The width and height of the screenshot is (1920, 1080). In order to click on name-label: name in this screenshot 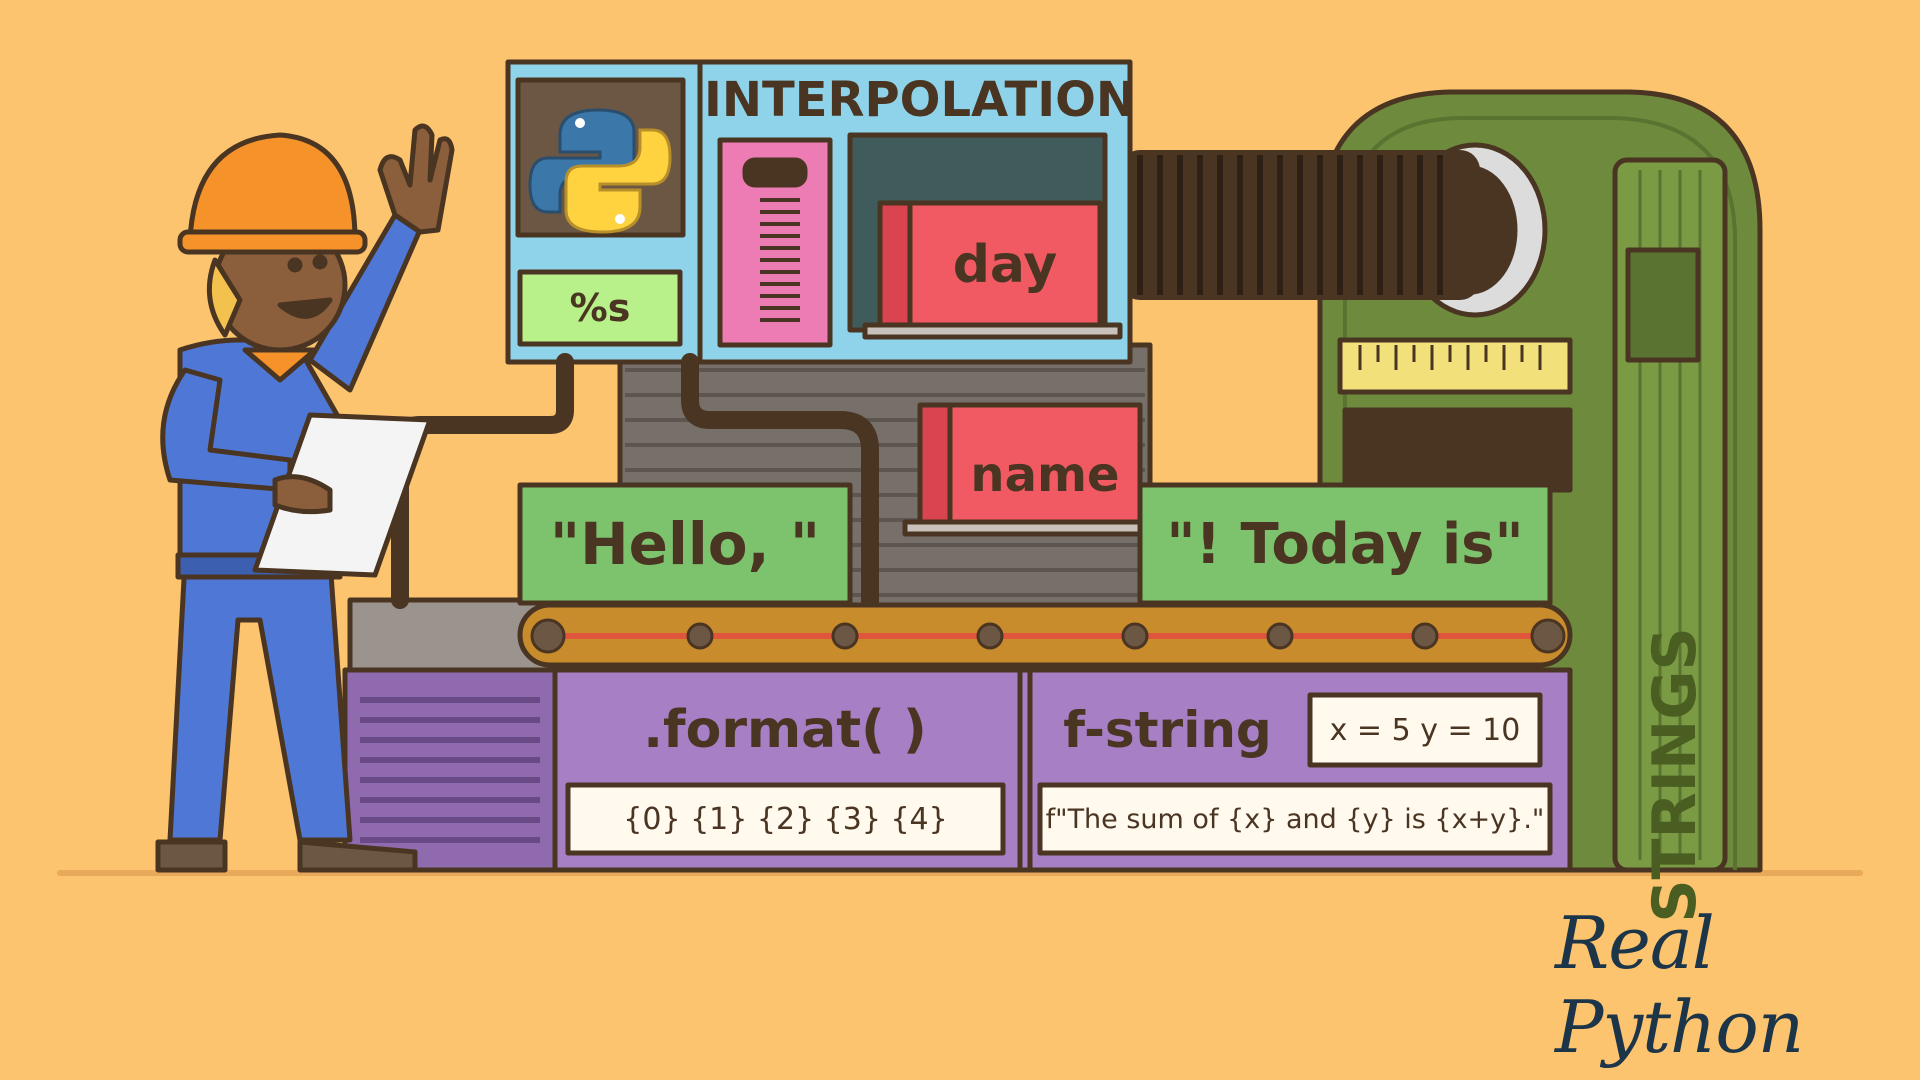, I will do `click(1045, 475)`.